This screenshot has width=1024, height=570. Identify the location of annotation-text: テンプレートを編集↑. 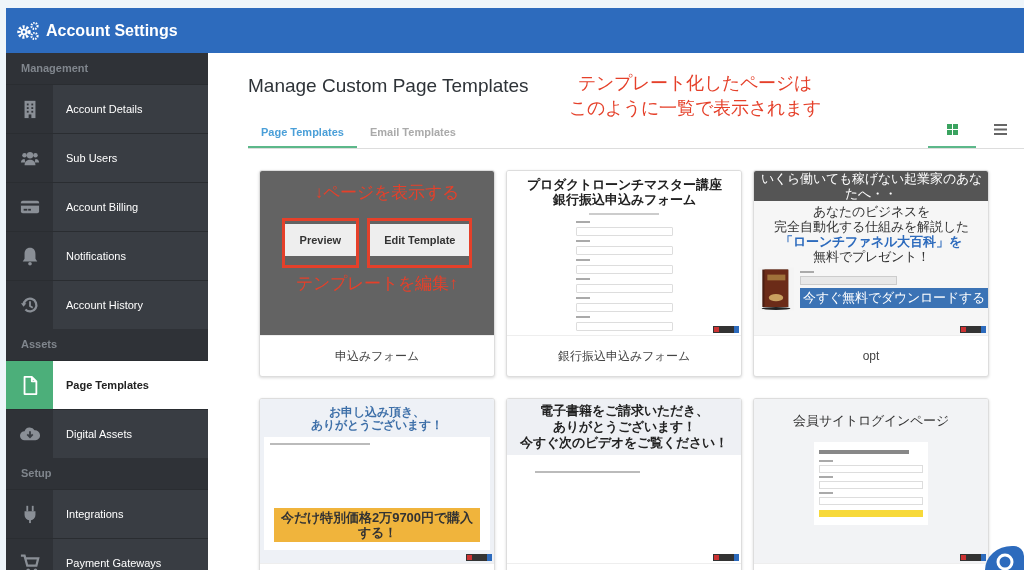
(377, 284).